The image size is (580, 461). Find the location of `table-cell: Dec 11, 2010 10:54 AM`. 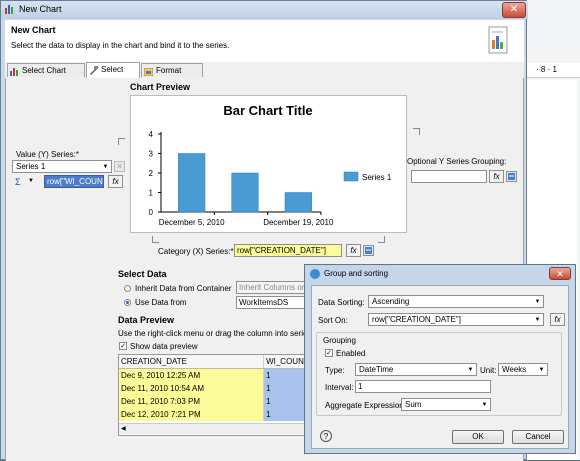

table-cell: Dec 11, 2010 10:54 AM is located at coordinates (192, 388).